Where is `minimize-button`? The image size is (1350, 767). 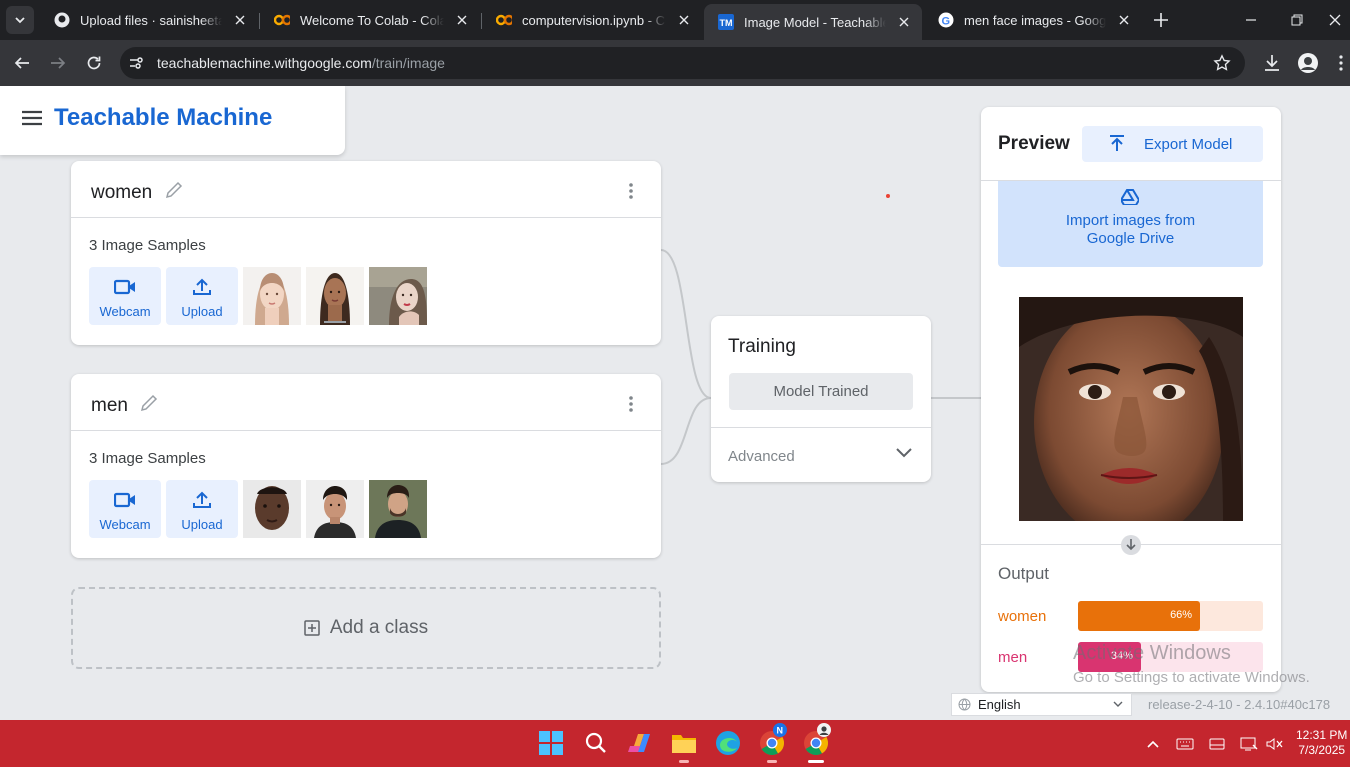 minimize-button is located at coordinates (1251, 20).